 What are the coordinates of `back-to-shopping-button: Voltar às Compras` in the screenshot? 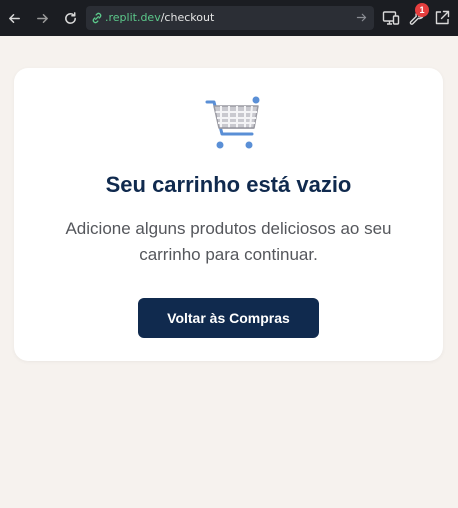 It's located at (228, 318).